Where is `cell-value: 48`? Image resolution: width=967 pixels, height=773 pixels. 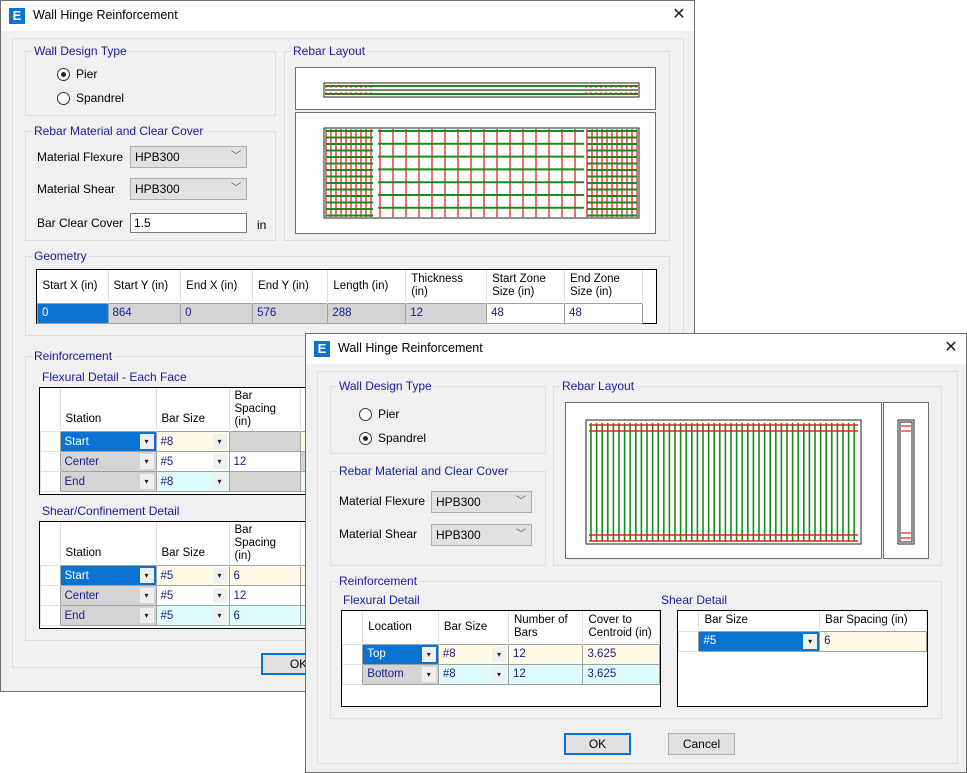 cell-value: 48 is located at coordinates (575, 313).